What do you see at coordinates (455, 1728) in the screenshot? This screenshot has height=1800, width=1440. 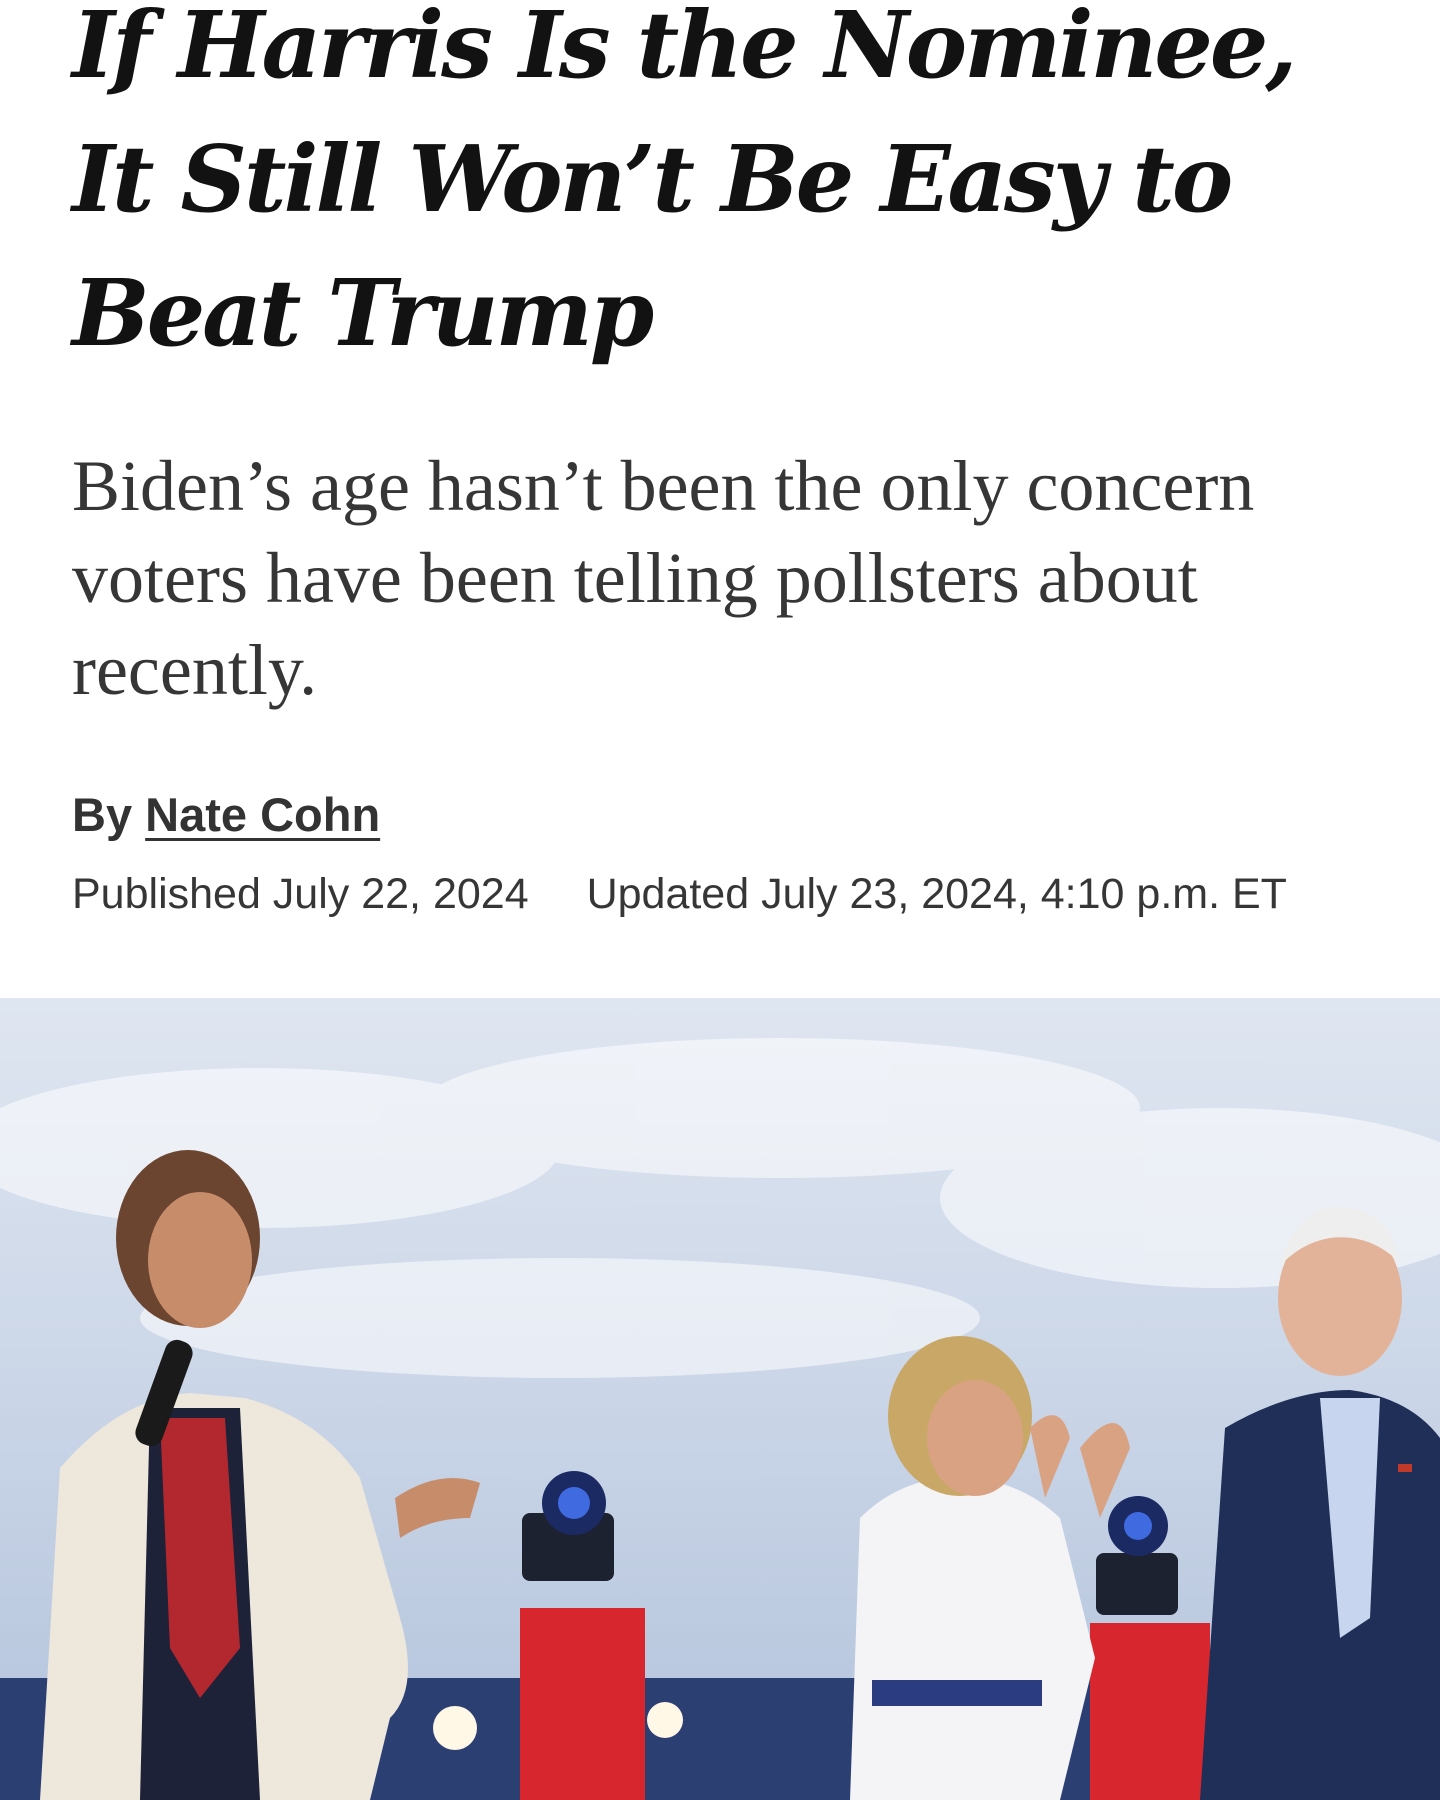 I see `stage-light-left` at bounding box center [455, 1728].